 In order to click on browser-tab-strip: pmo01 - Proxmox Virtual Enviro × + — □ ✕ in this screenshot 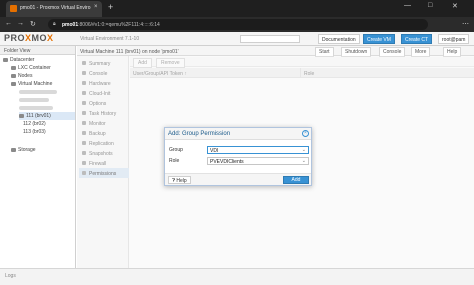, I will do `click(237, 8)`.